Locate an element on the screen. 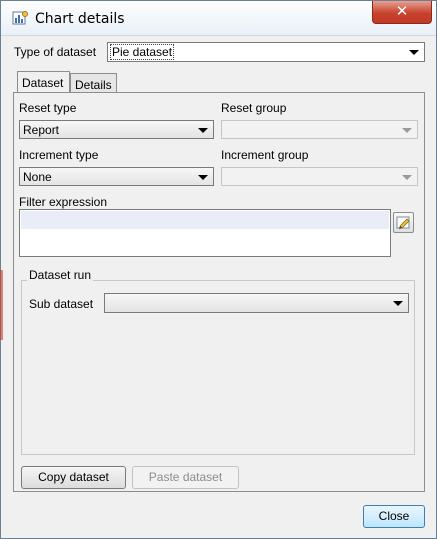  copy-dataset-button: Copy dataset is located at coordinates (73, 477).